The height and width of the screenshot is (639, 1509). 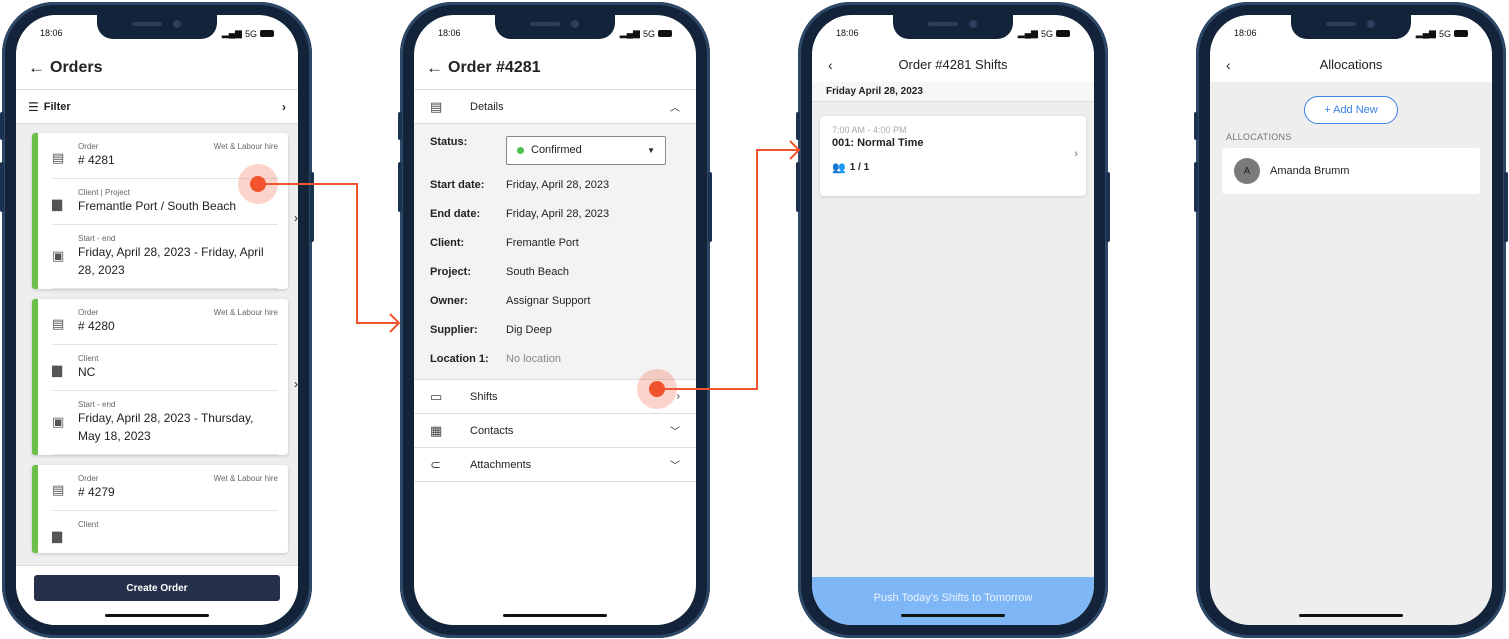 I want to click on paperclip-icon: ⊂, so click(x=435, y=464).